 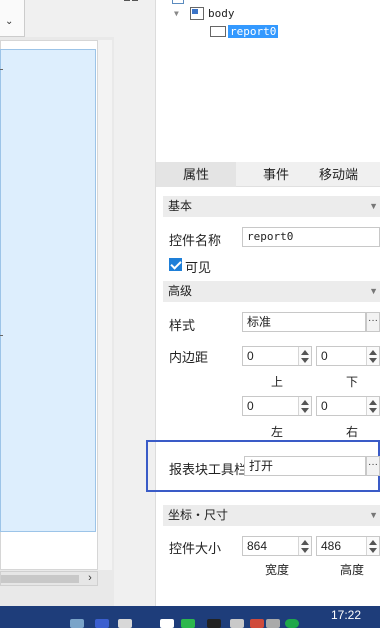 What do you see at coordinates (276, 382) in the screenshot?
I see `padding-top-label: 上` at bounding box center [276, 382].